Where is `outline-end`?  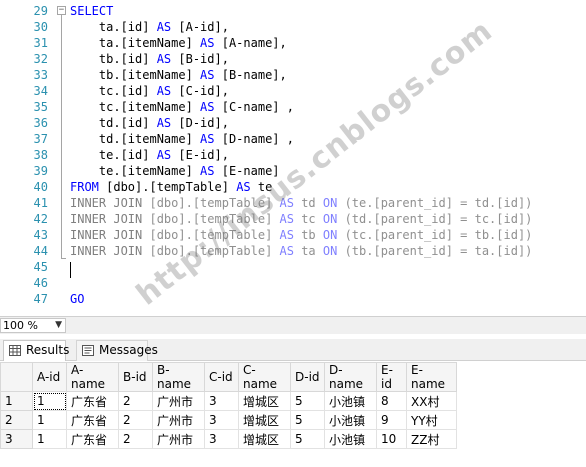 outline-end is located at coordinates (63, 258).